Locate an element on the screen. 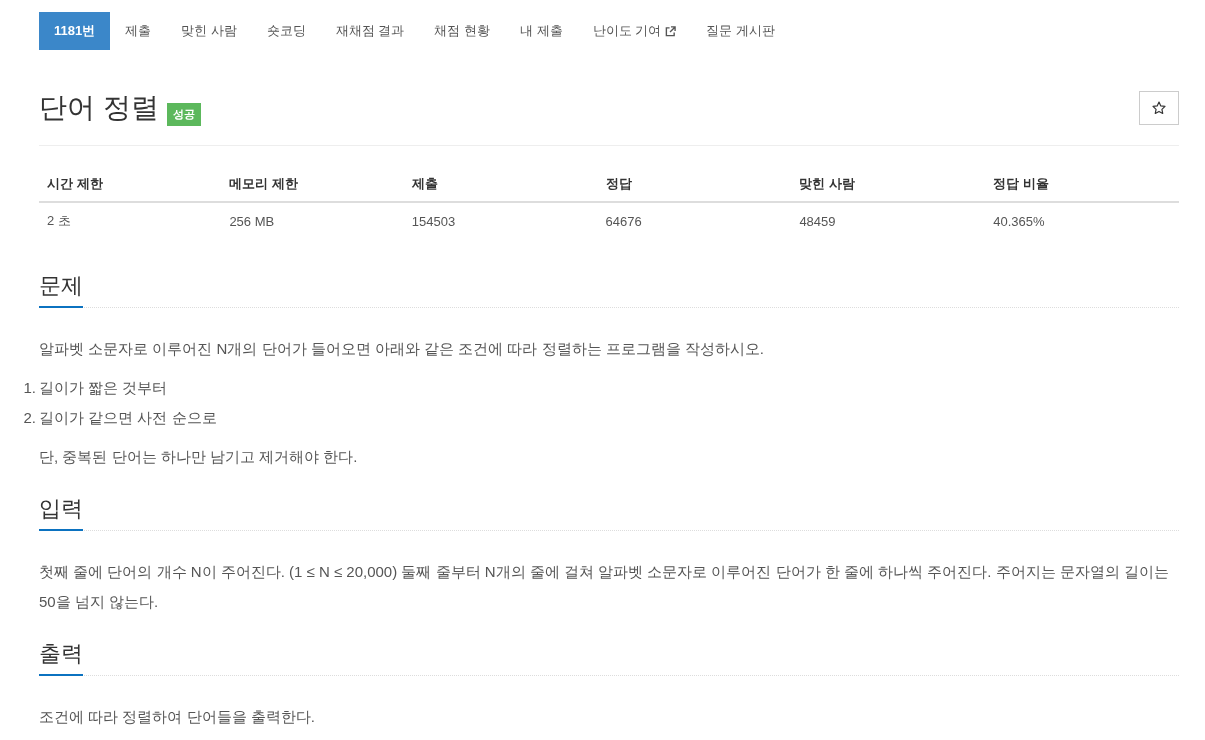 The width and height of the screenshot is (1205, 740). table-header: 메모리 제한 is located at coordinates (312, 184).